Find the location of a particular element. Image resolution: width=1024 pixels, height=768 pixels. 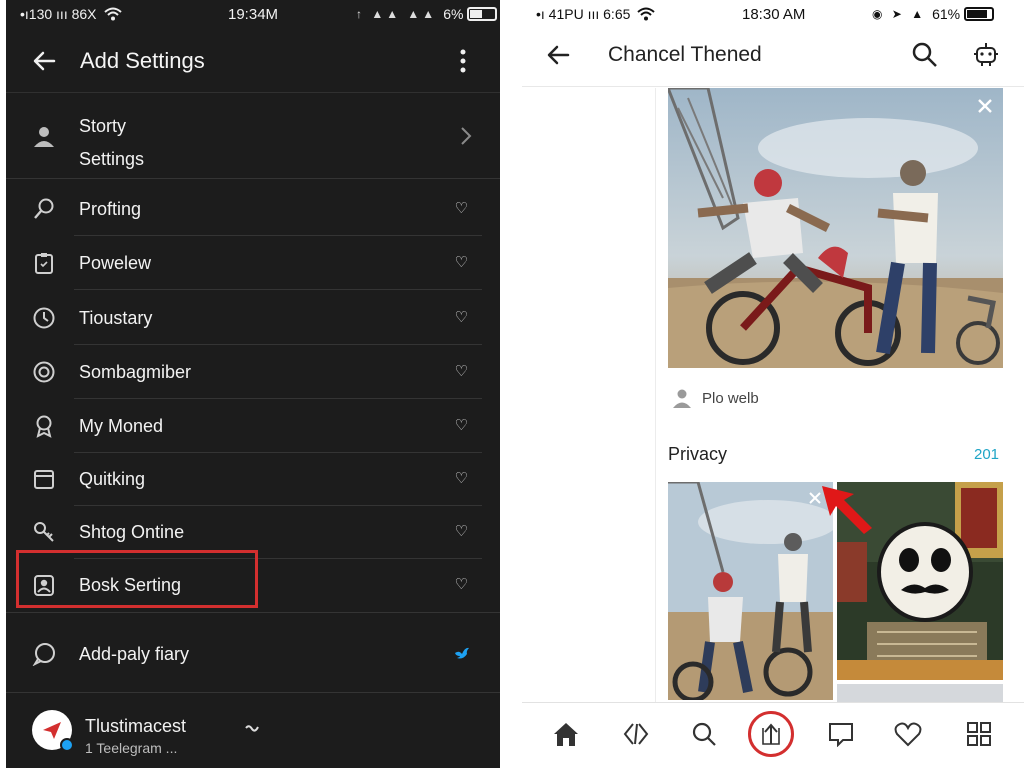

status-bar-right: ◉ ➤ ▲ 61% is located at coordinates (933, 14).